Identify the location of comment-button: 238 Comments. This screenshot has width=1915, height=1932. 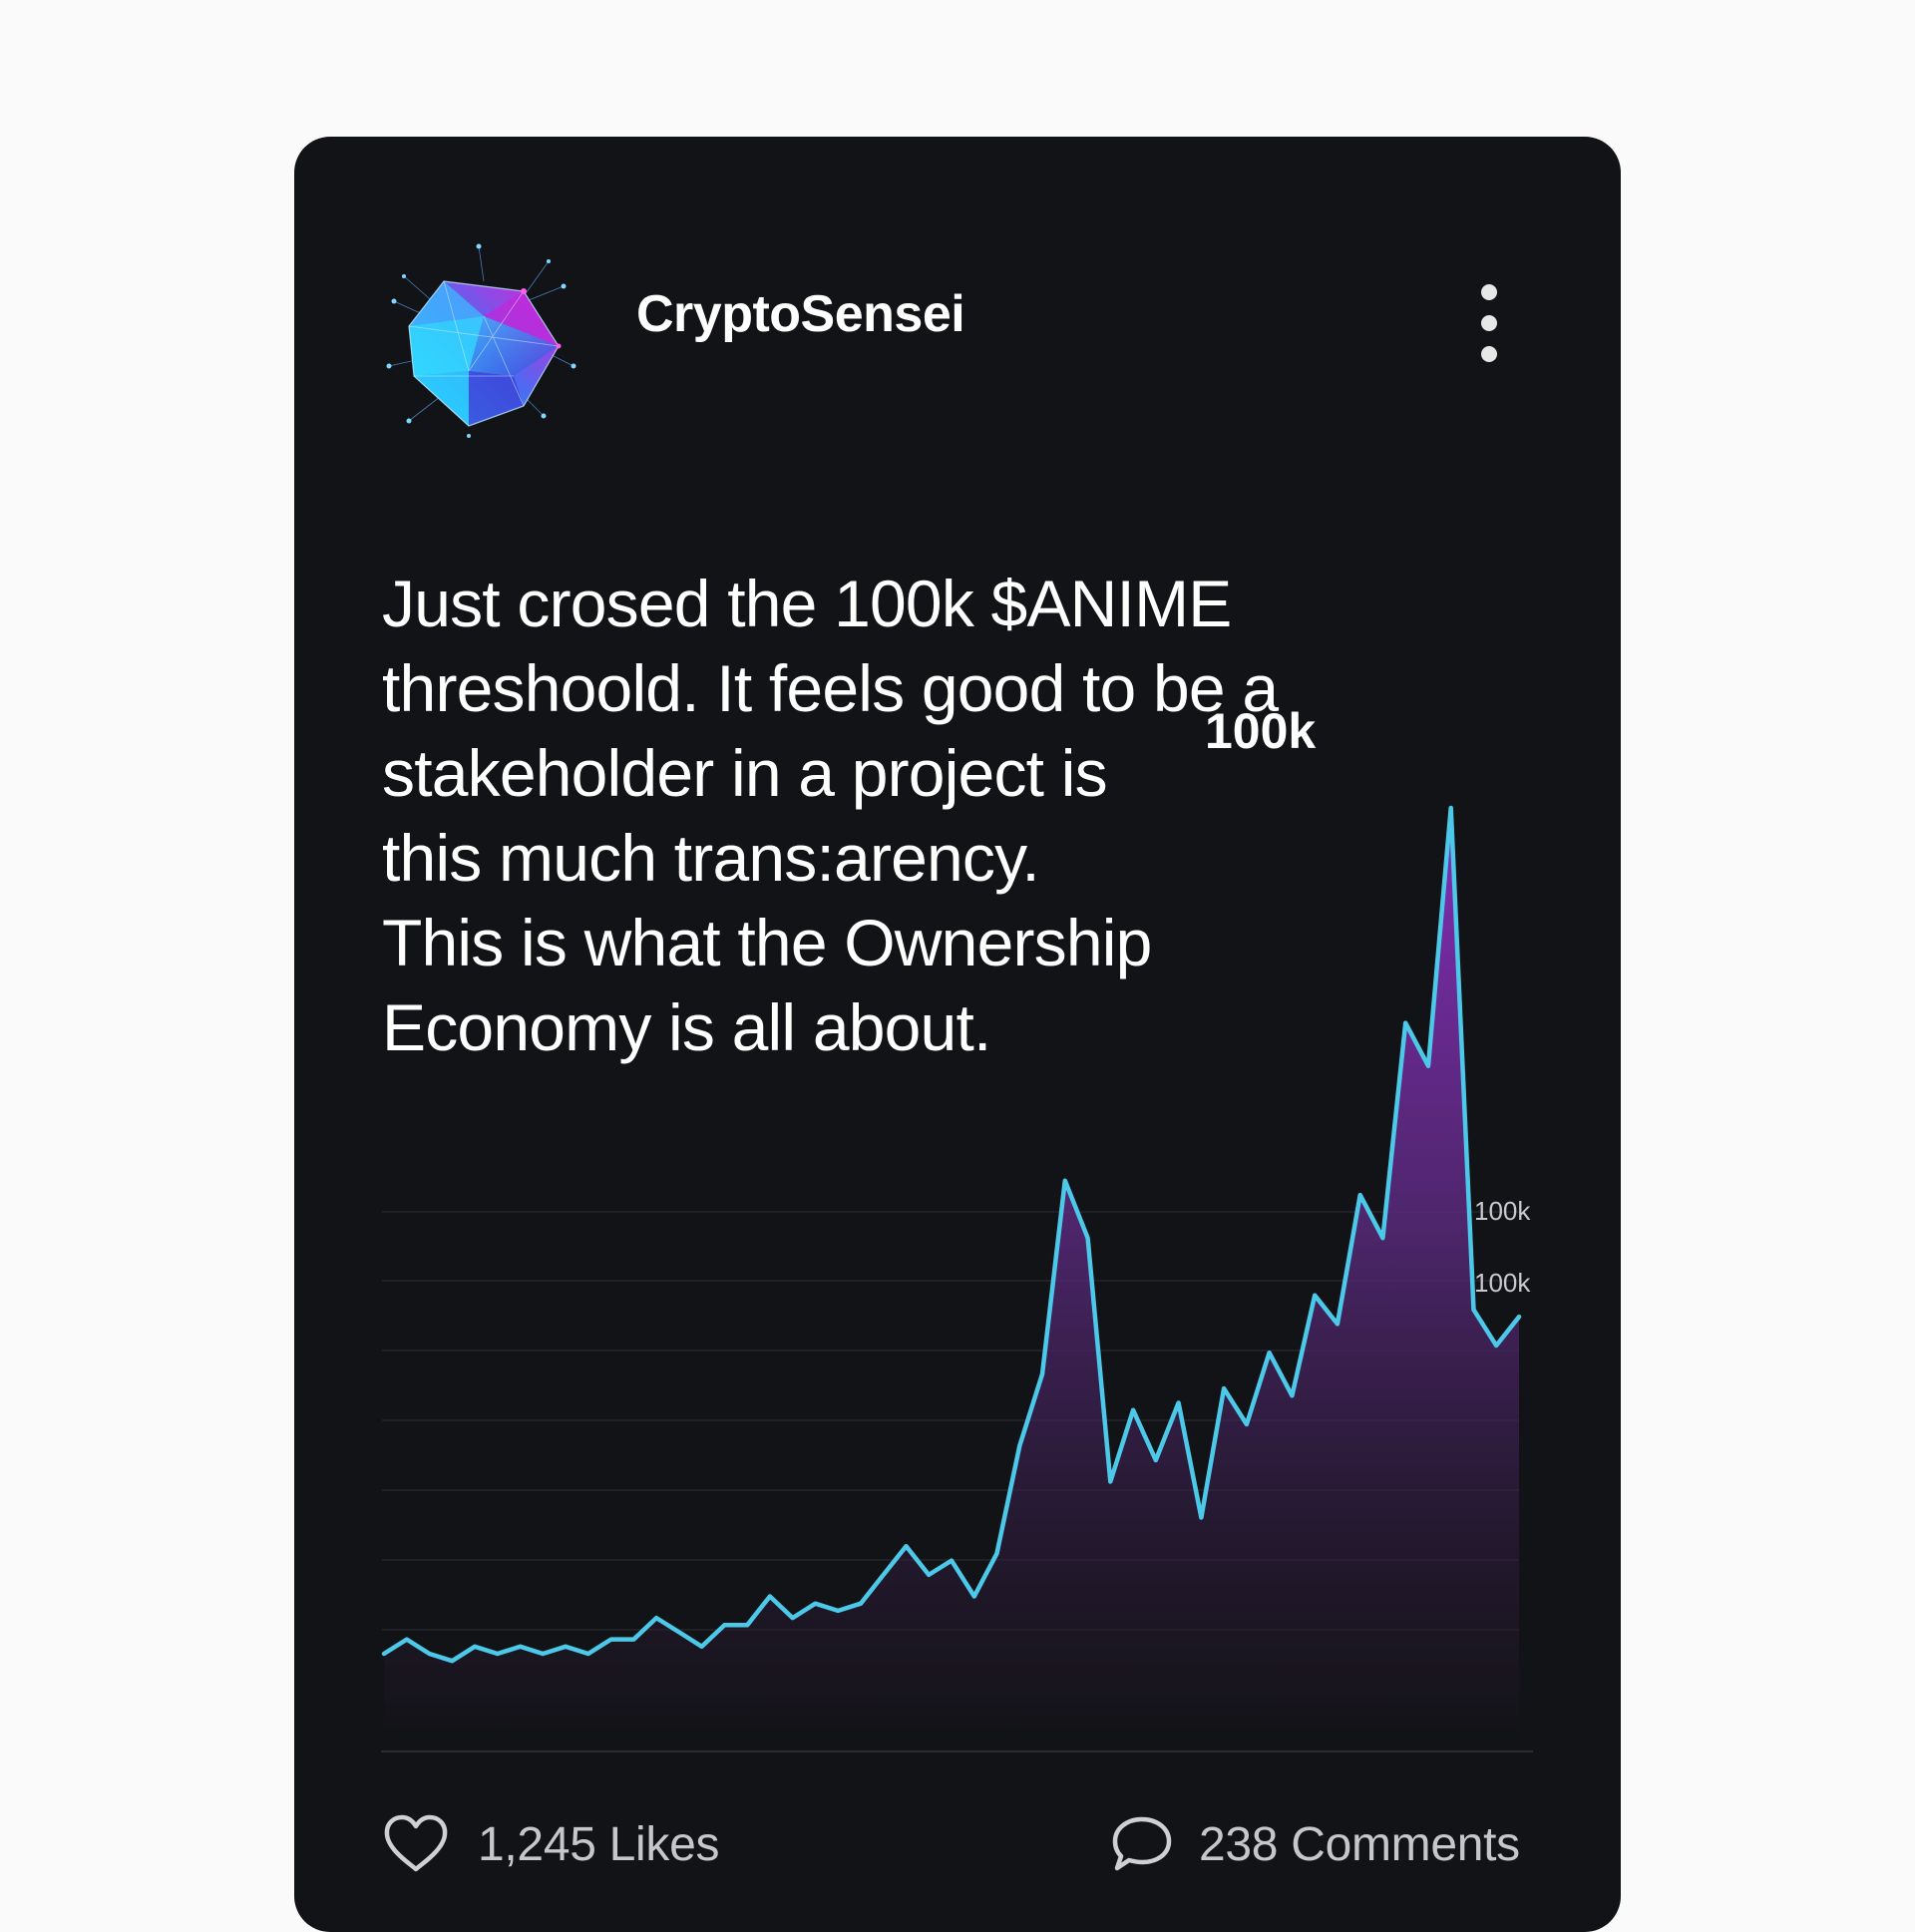
(1314, 1844).